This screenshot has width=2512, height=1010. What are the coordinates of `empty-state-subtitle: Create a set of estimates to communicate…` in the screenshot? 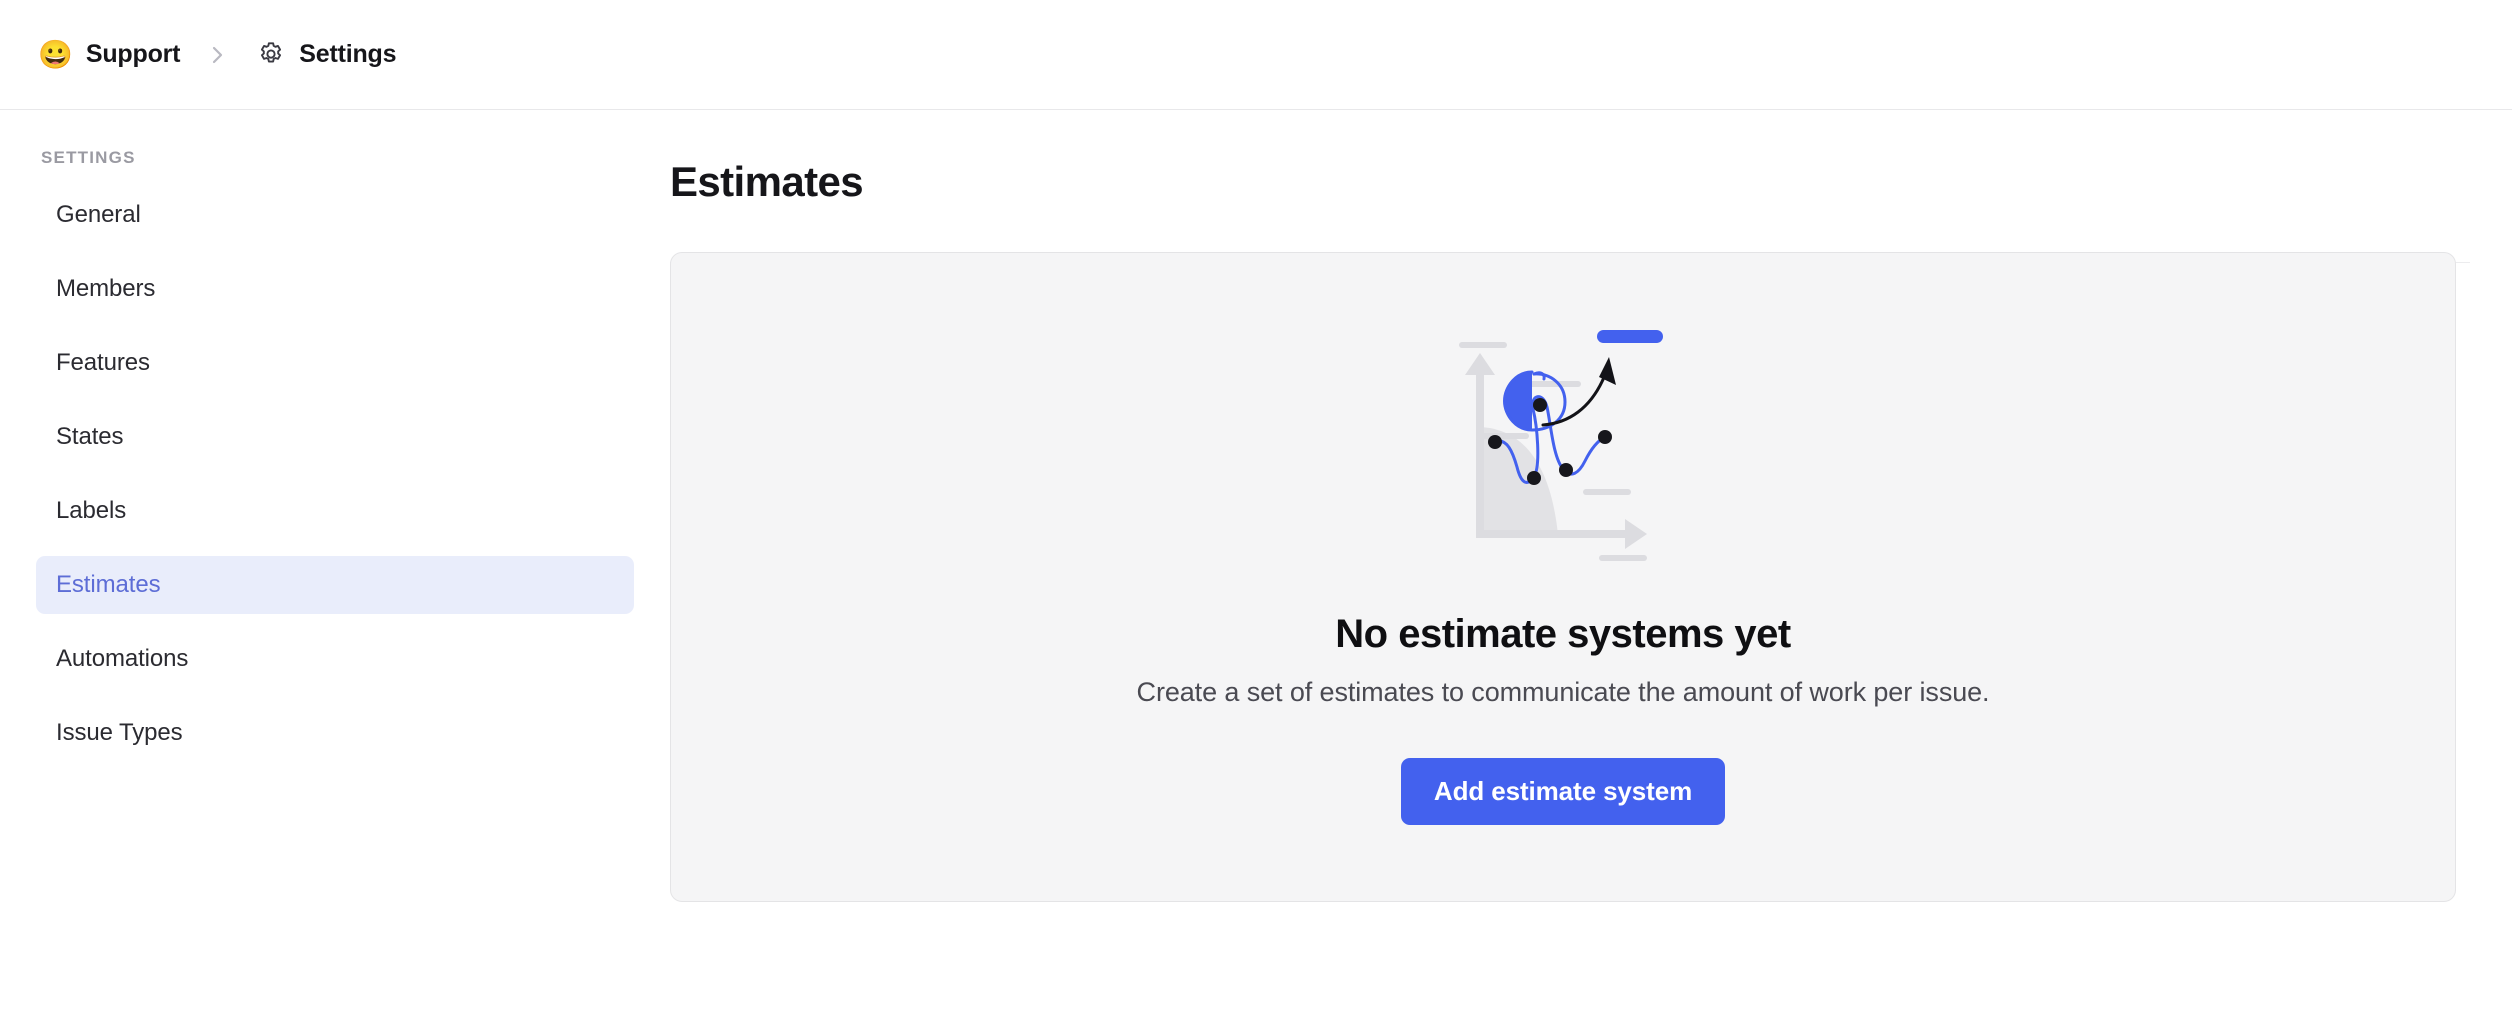 It's located at (1563, 692).